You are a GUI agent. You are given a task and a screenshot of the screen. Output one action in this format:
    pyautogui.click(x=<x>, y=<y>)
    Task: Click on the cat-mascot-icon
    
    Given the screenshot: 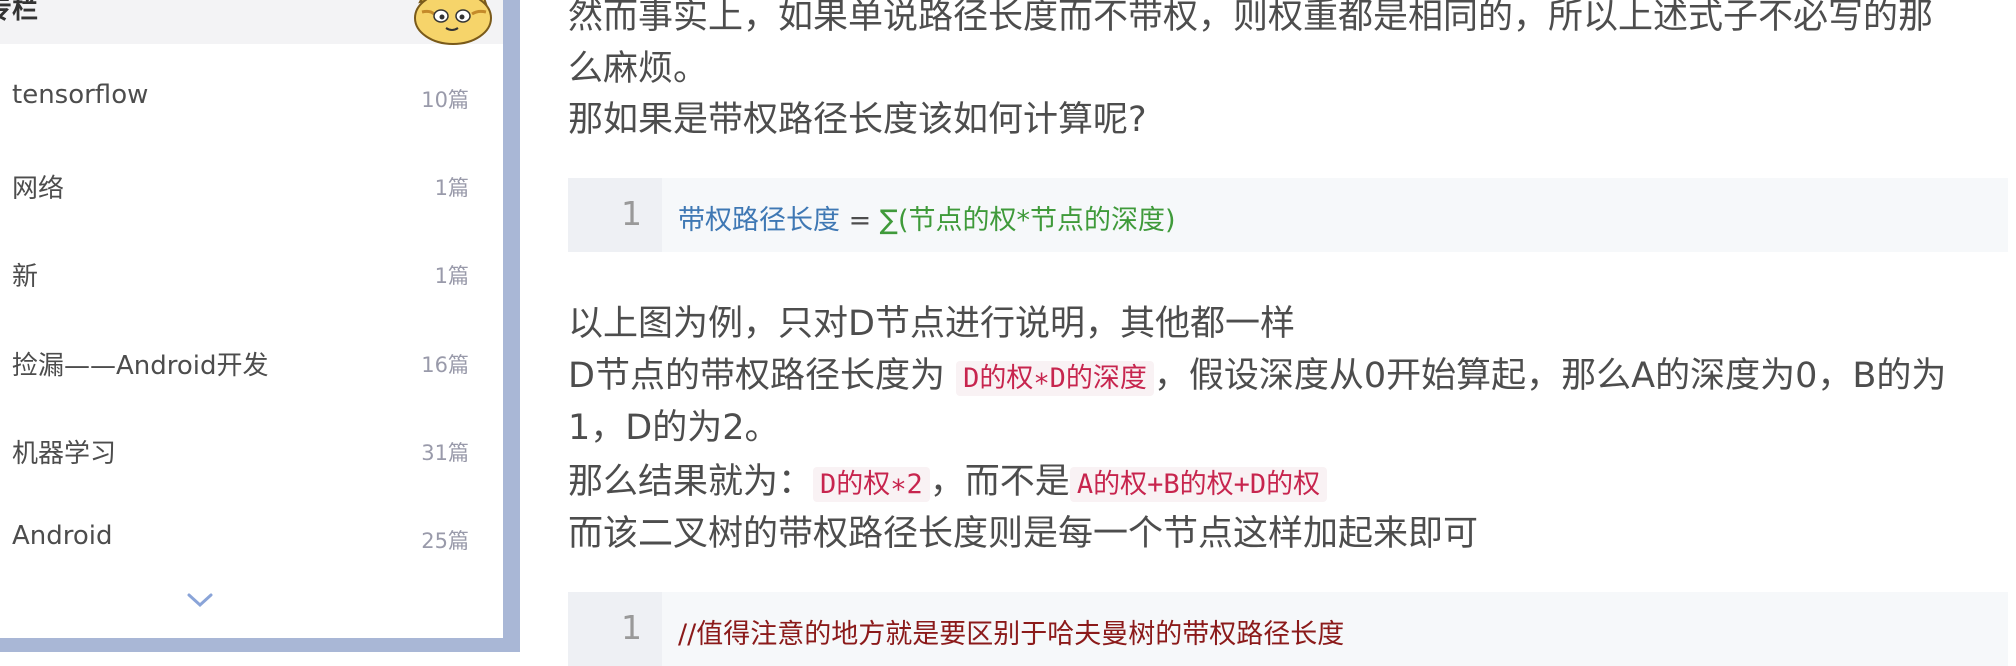 What is the action you would take?
    pyautogui.click(x=453, y=22)
    